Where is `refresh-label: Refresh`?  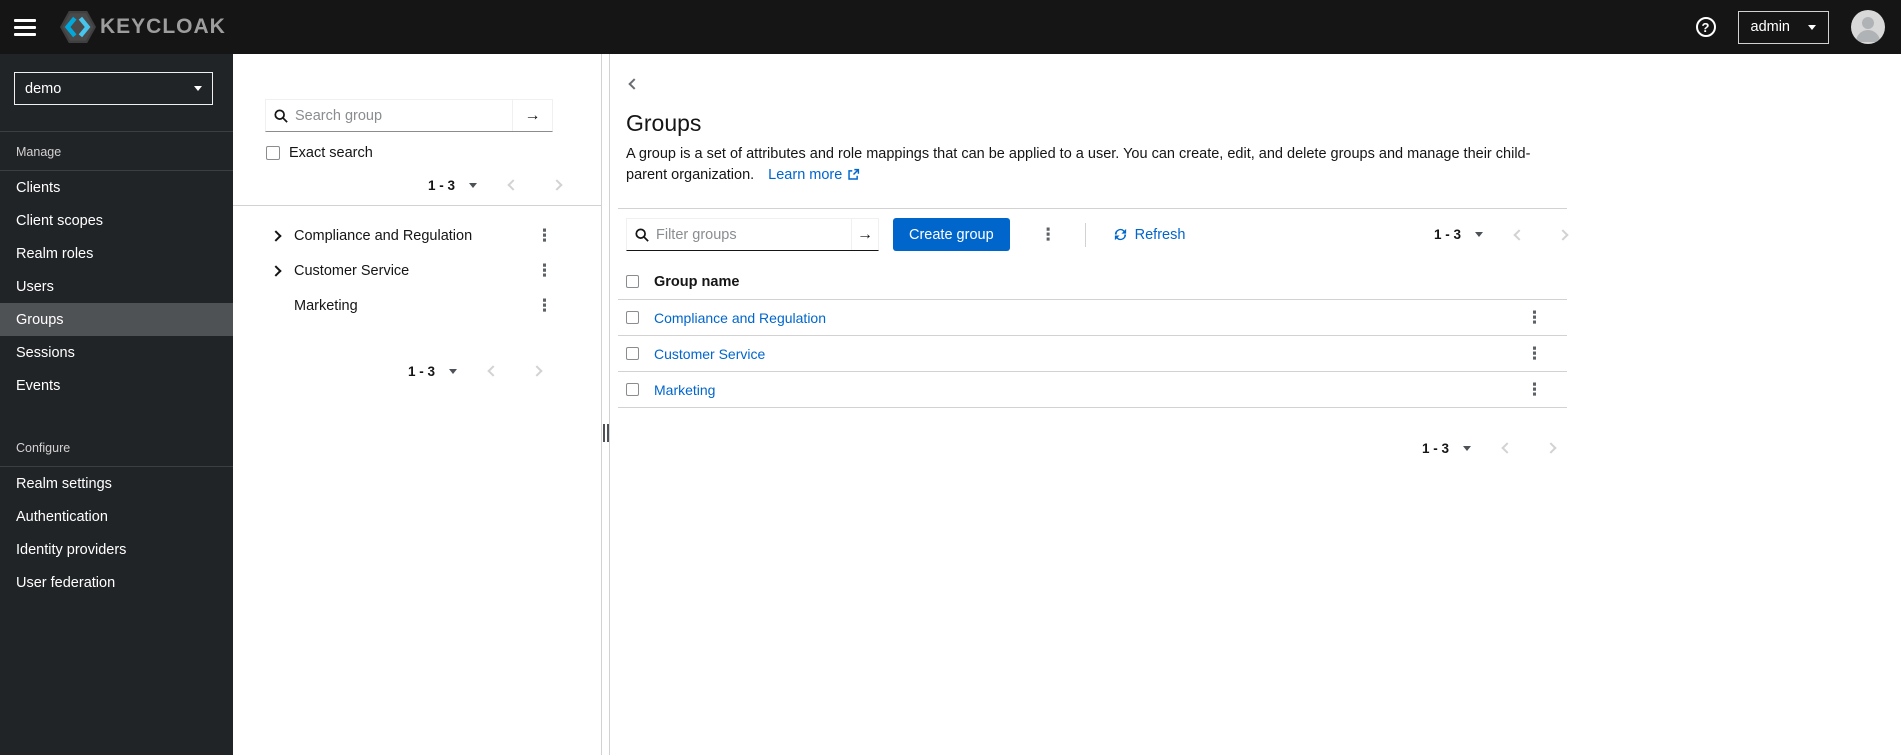
refresh-label: Refresh is located at coordinates (1160, 234).